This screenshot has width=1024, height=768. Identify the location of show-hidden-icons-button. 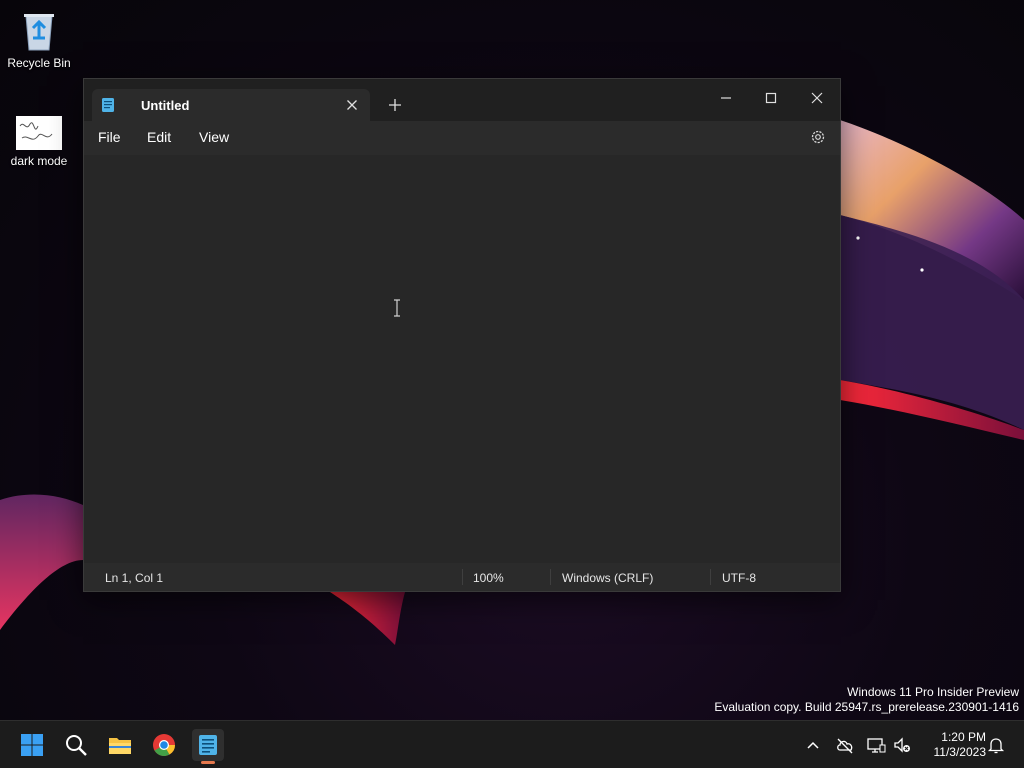
(813, 745).